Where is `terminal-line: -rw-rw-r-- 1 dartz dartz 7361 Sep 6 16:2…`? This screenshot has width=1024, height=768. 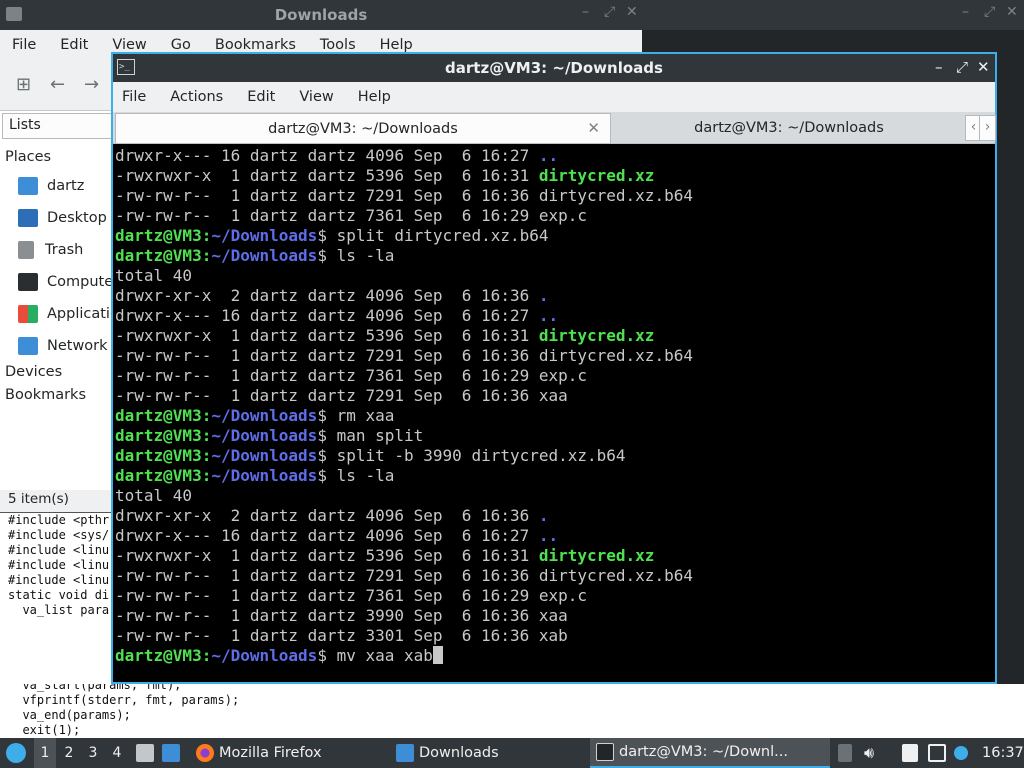 terminal-line: -rw-rw-r-- 1 dartz dartz 7361 Sep 6 16:2… is located at coordinates (555, 376).